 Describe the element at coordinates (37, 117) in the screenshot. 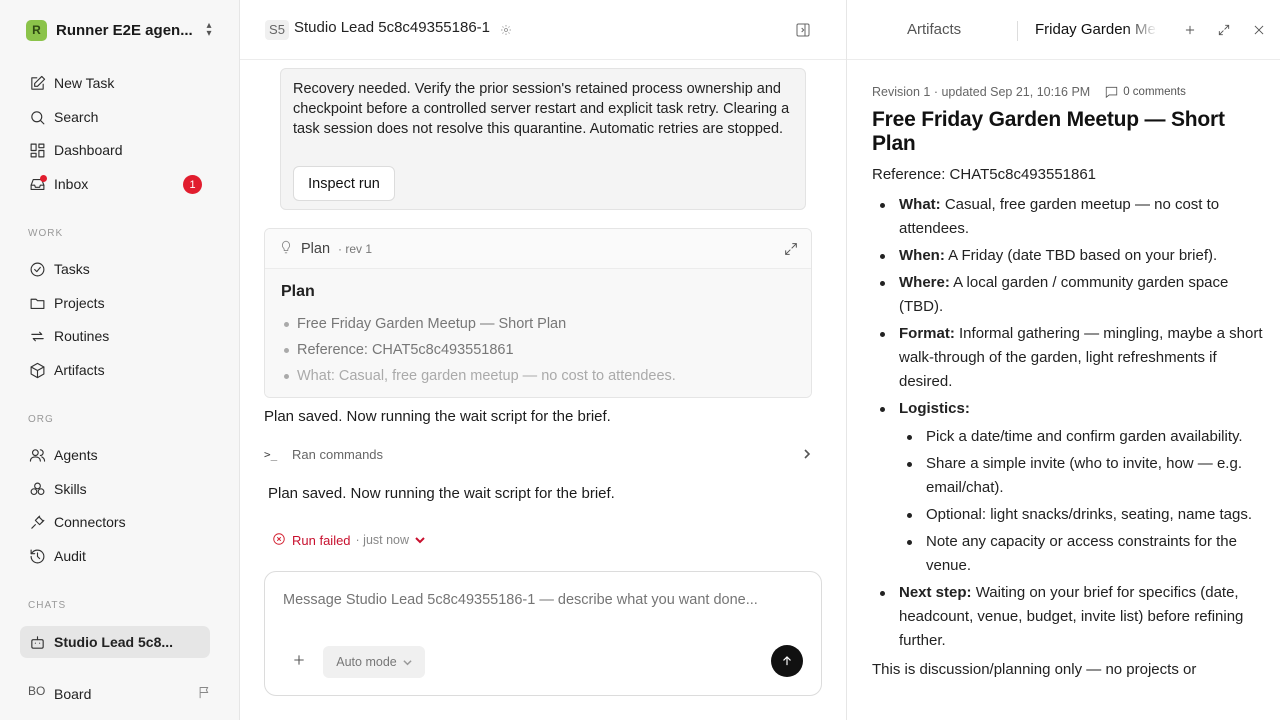

I see `search-icon` at that location.